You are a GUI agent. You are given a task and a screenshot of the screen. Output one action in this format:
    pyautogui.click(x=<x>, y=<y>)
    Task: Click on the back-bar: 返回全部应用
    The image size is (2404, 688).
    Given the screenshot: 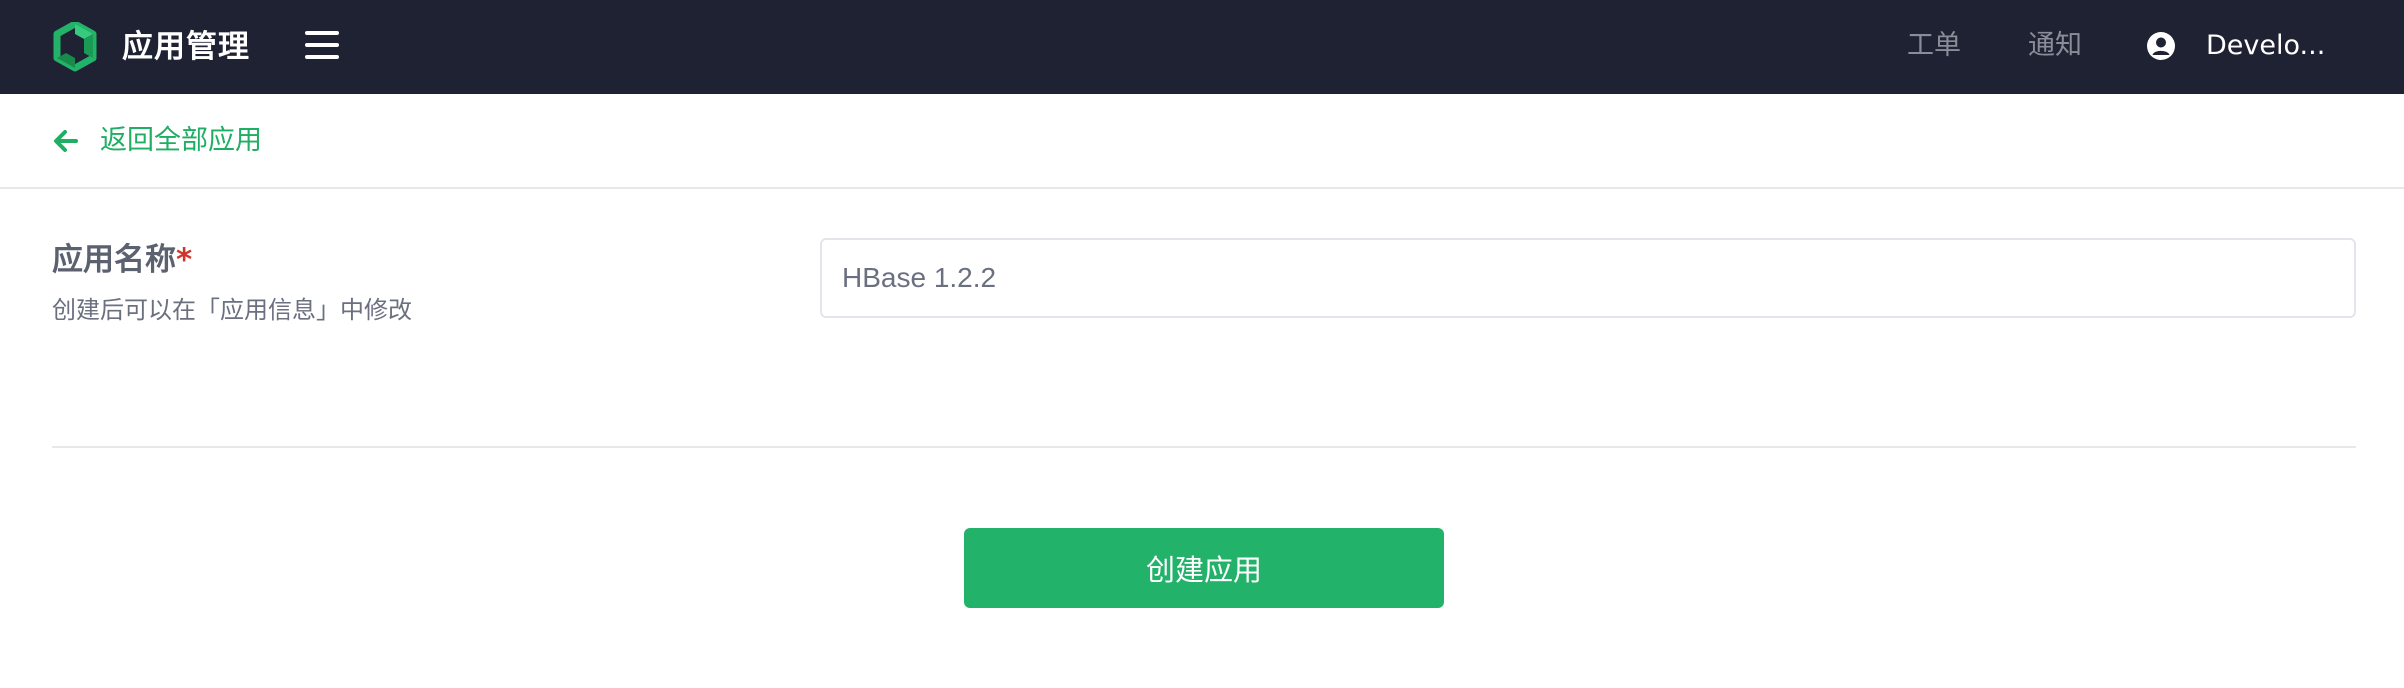 What is the action you would take?
    pyautogui.click(x=1202, y=141)
    